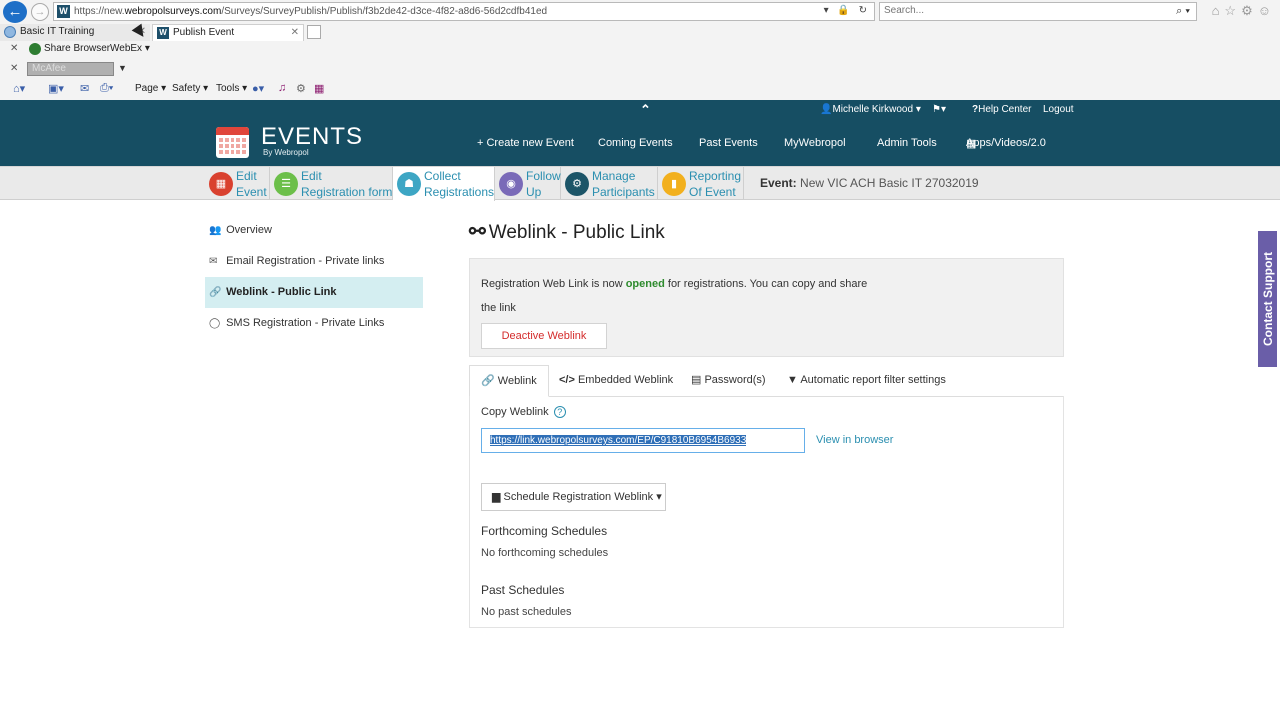 The height and width of the screenshot is (720, 1280). I want to click on new-tab-button, so click(314, 32).